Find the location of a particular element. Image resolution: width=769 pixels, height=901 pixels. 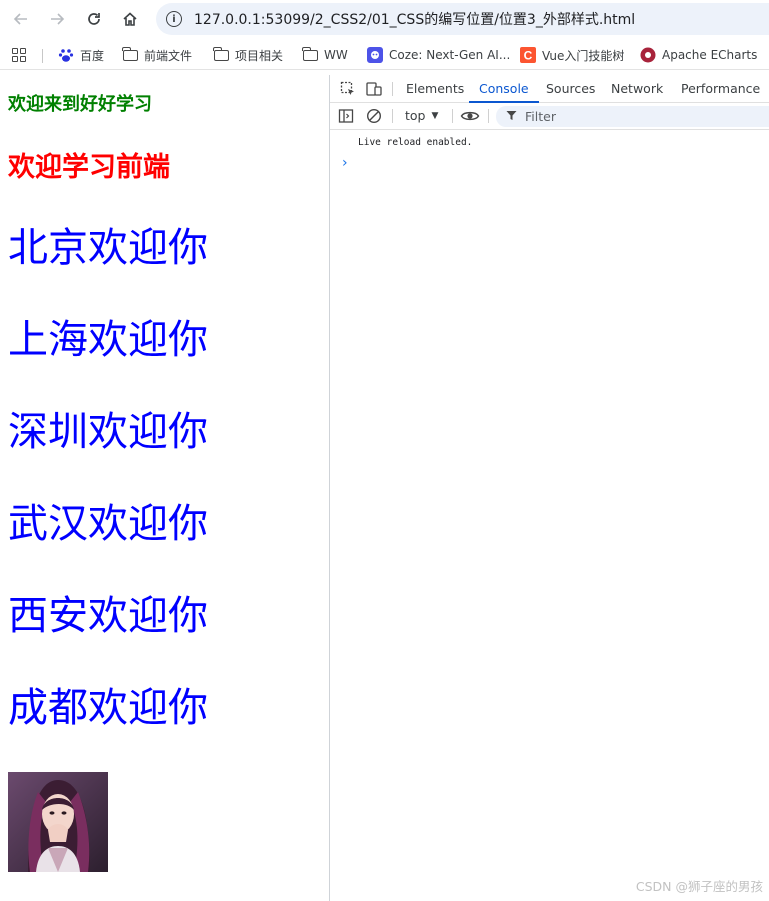

bookmark-vue: C Vue入门技能树 is located at coordinates (572, 55).